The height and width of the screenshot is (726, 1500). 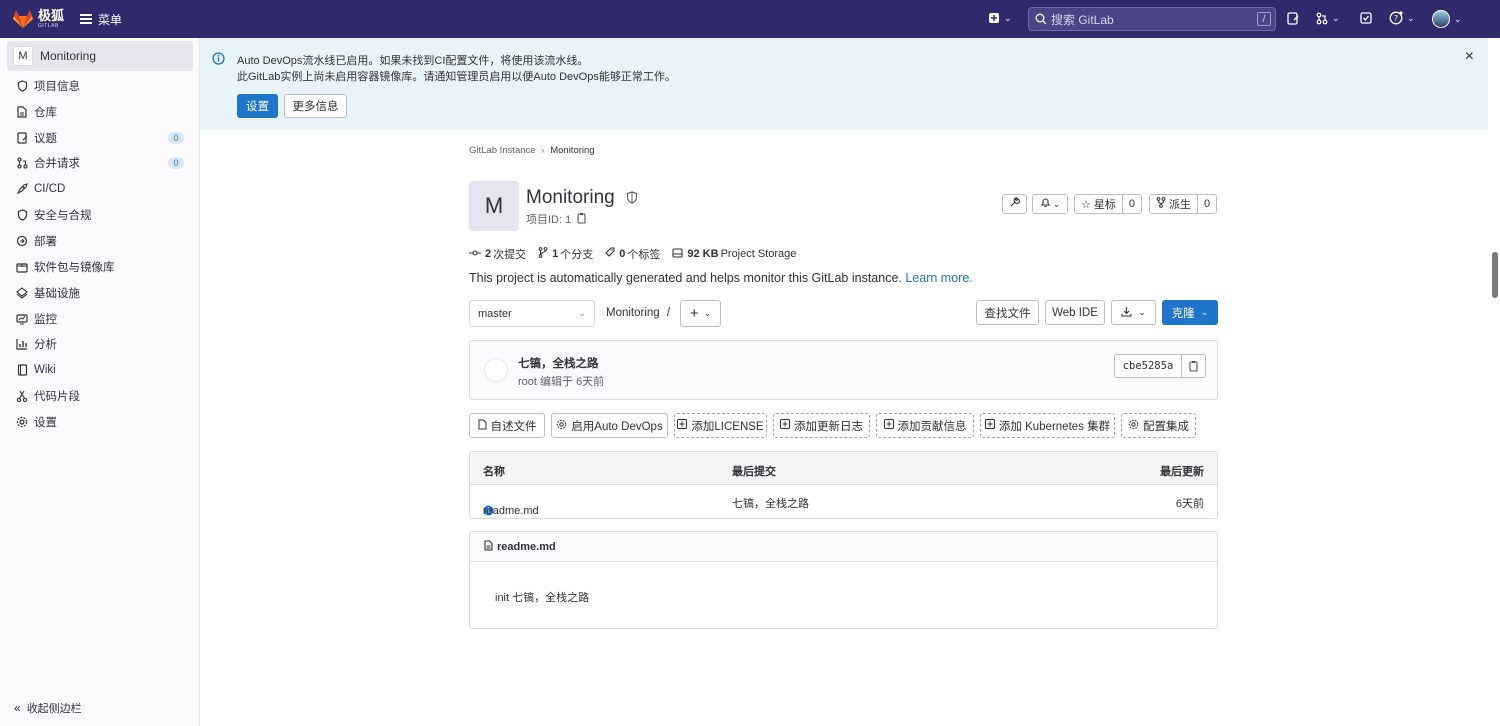 What do you see at coordinates (74, 268) in the screenshot?
I see `sidebar-item-label: 软件包与镜像库` at bounding box center [74, 268].